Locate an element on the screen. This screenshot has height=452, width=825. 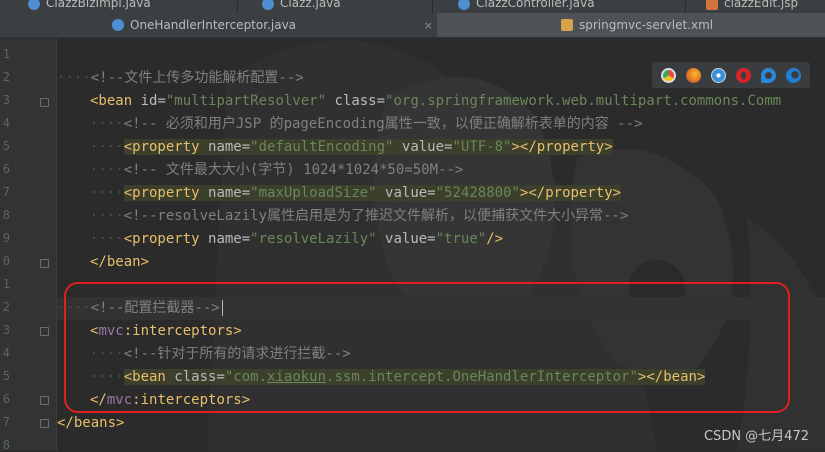
tab-label: clazzEdit.jsp is located at coordinates (761, 5).